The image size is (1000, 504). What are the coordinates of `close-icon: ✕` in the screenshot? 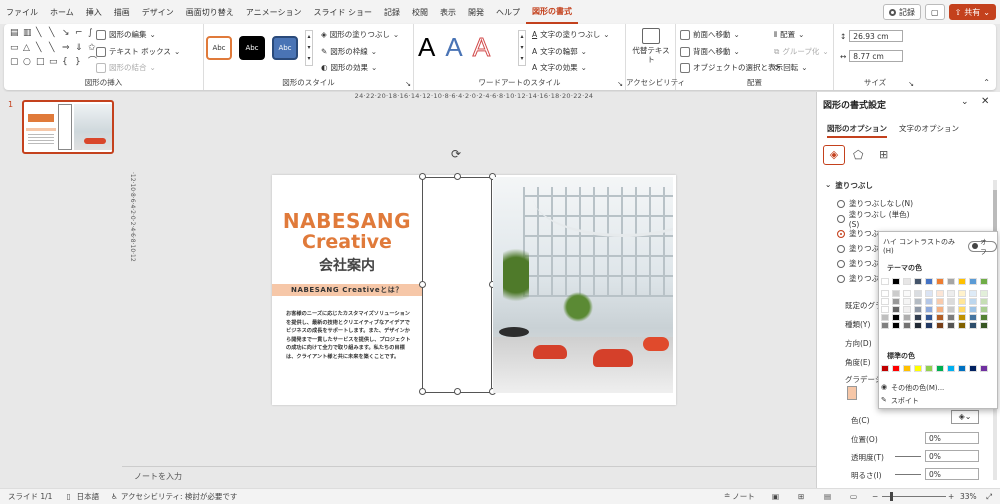 It's located at (985, 101).